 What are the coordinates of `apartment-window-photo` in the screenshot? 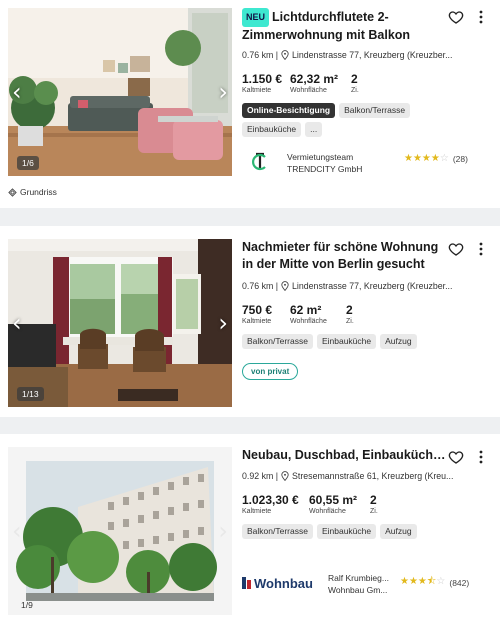 It's located at (120, 323).